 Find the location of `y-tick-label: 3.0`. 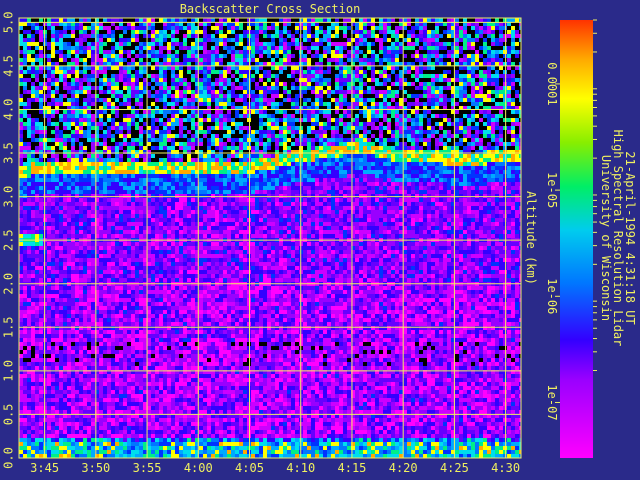

y-tick-label: 3.0 is located at coordinates (9, 197).